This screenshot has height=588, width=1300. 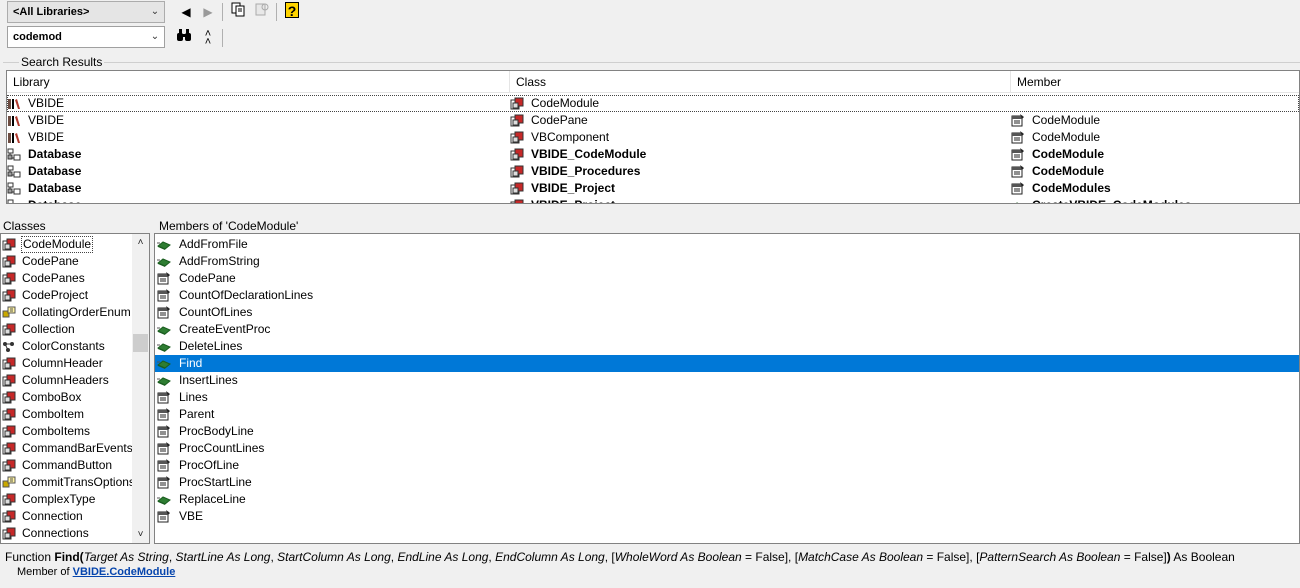 I want to click on class-item-label: CodePanes, so click(x=53, y=278).